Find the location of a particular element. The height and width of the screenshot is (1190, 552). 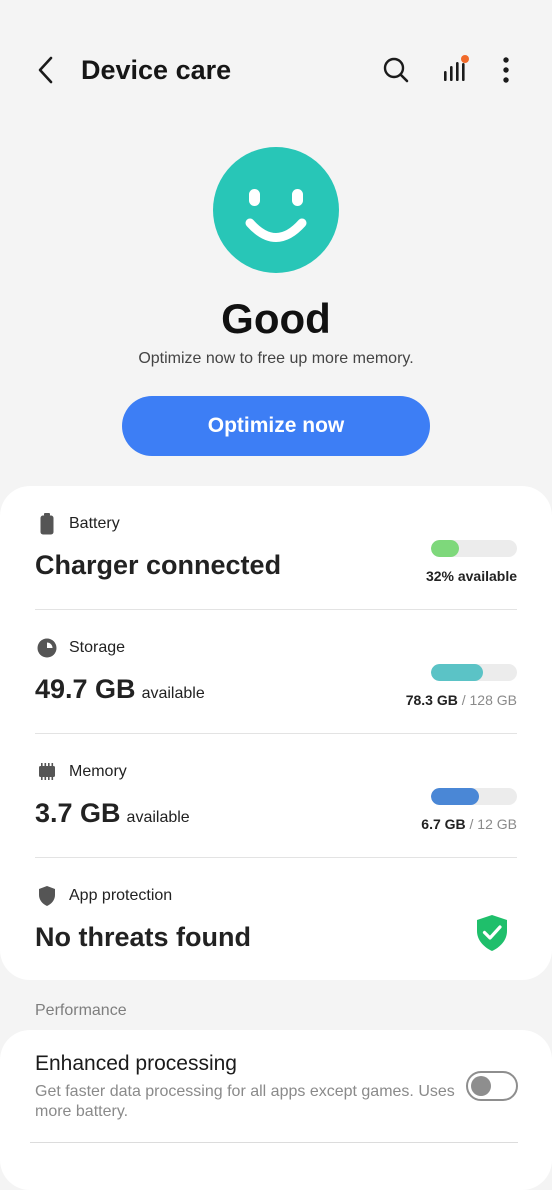

storage-caption: 78.3 GB / 128 GB is located at coordinates (461, 700).